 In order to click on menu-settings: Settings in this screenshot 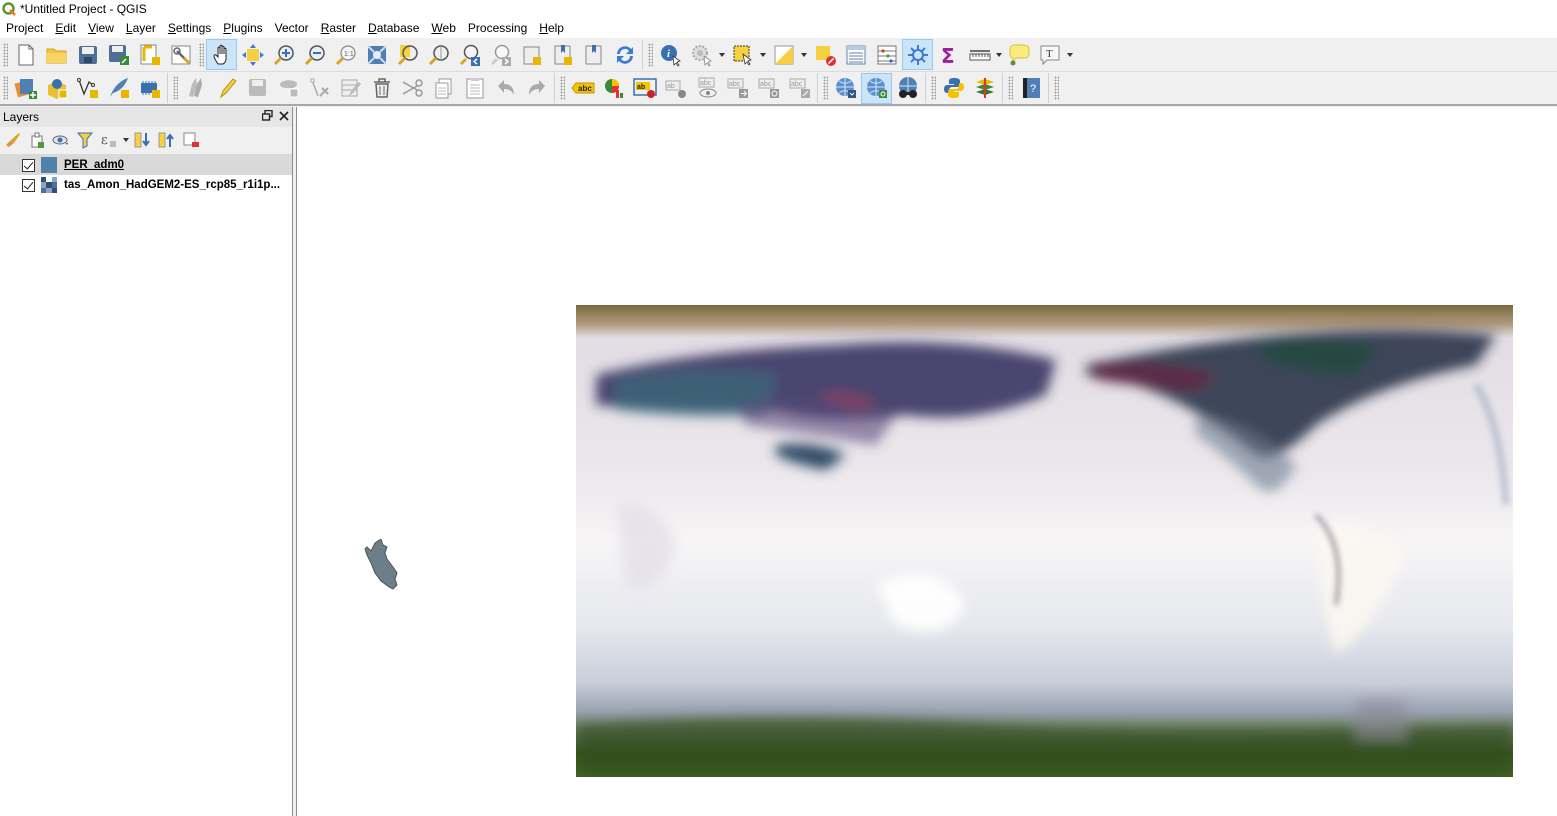, I will do `click(189, 28)`.